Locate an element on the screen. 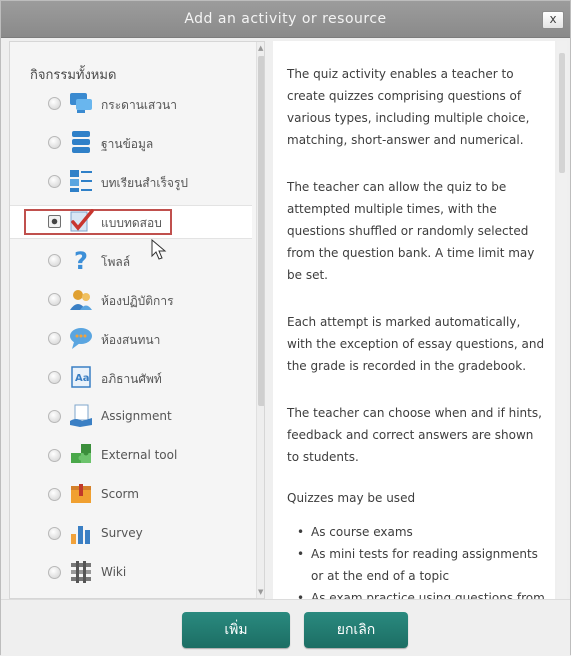 The height and width of the screenshot is (656, 571). activity-option-workshop: ห้องปฏิบัติการ is located at coordinates (130, 300).